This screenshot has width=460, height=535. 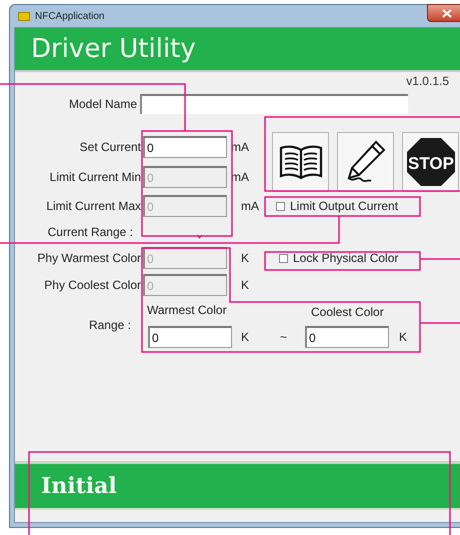 I want to click on app-title: Driver Utility, so click(x=113, y=49).